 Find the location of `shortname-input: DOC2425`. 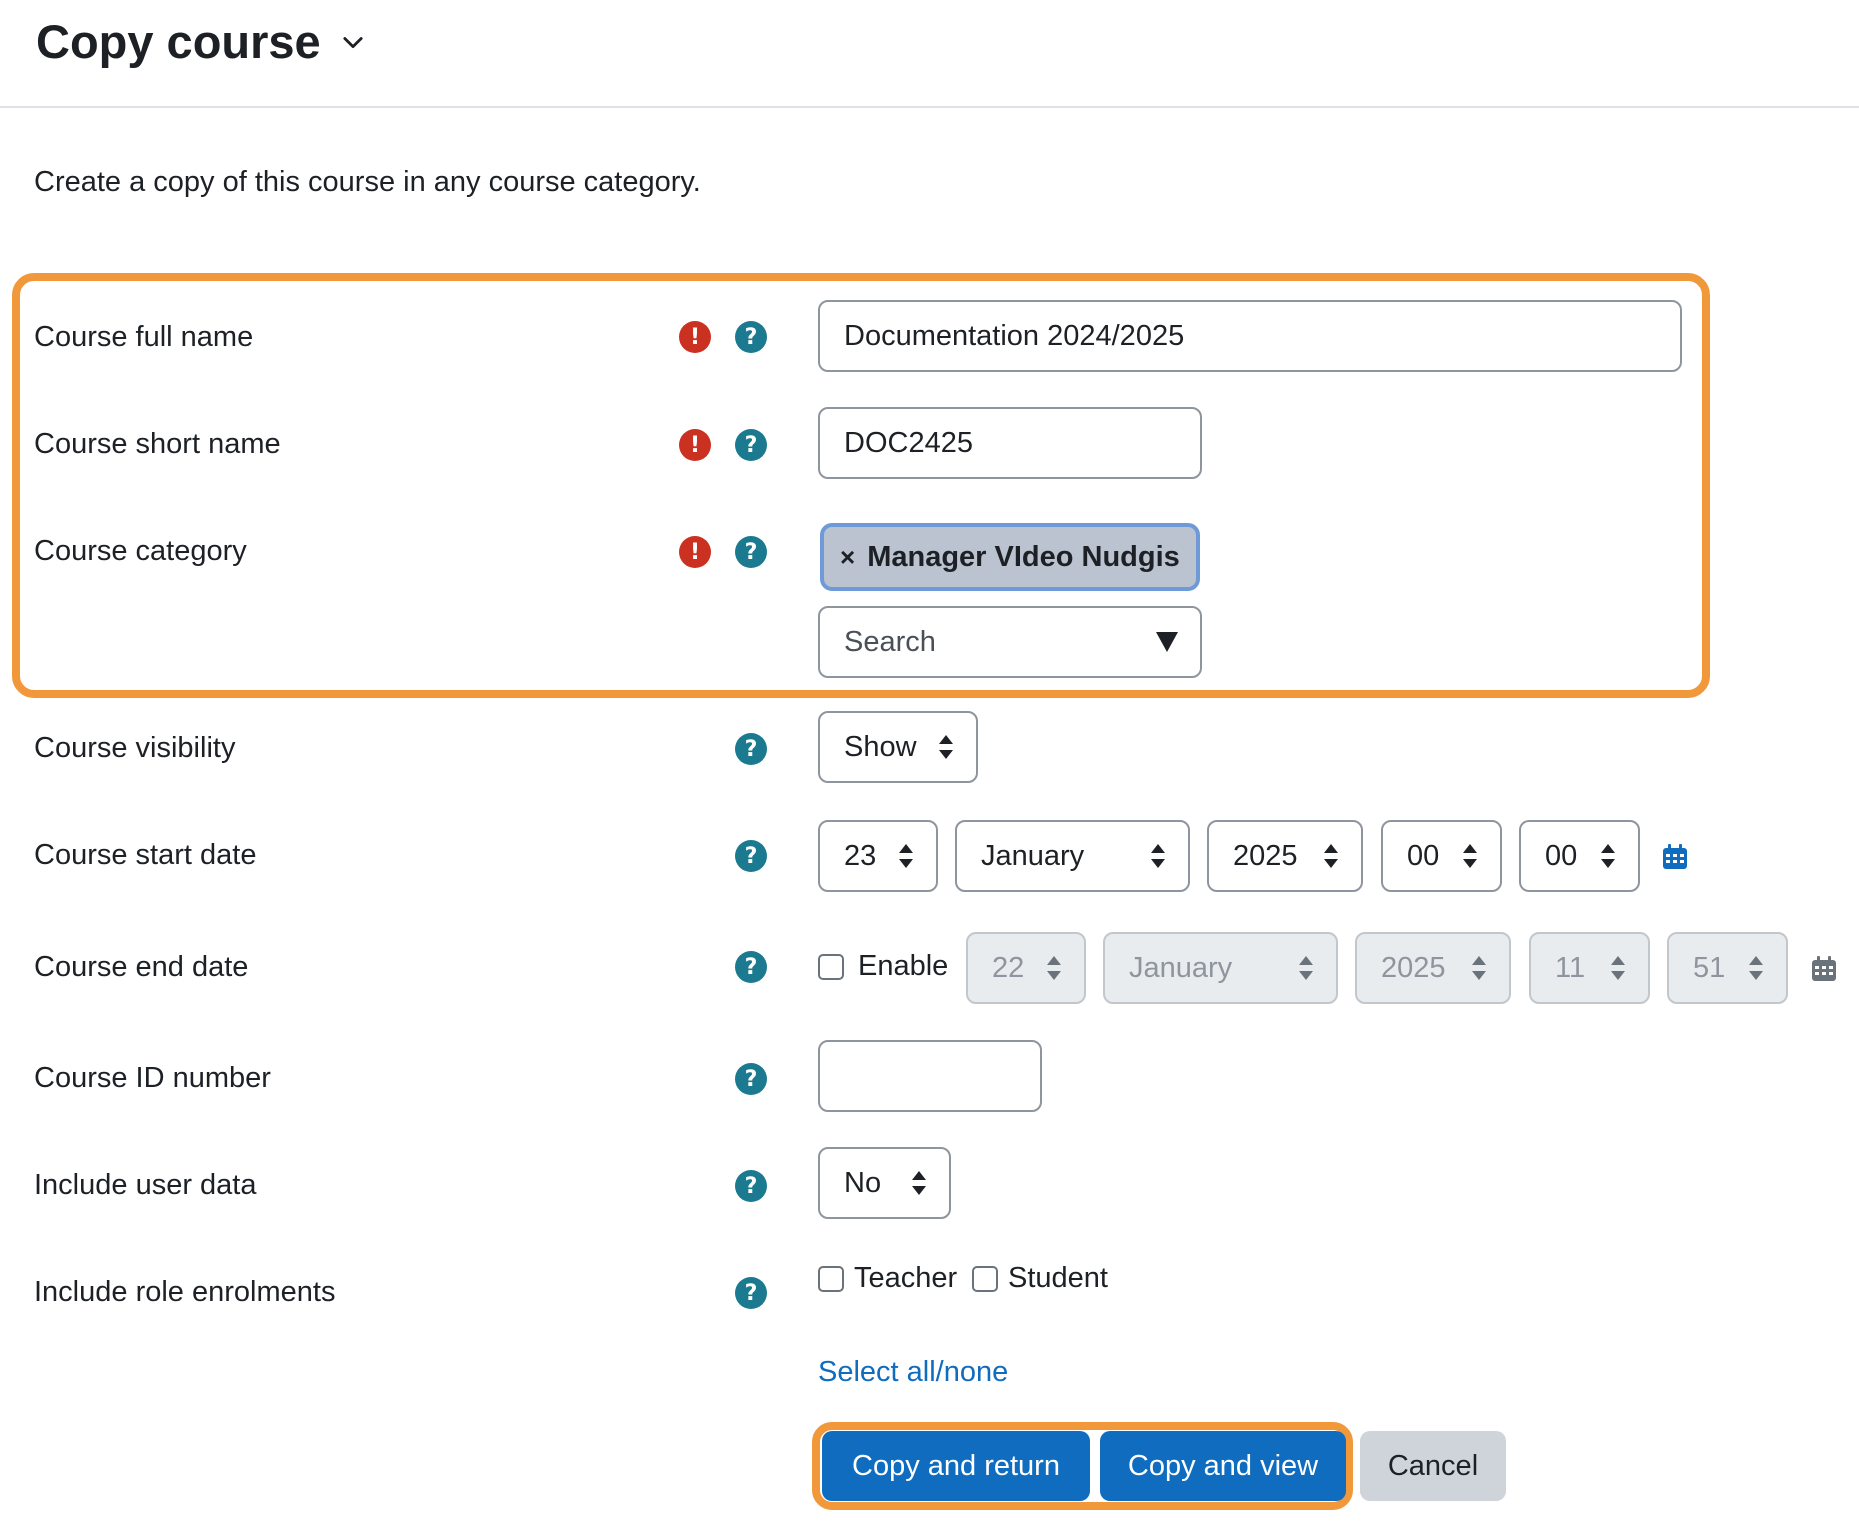

shortname-input: DOC2425 is located at coordinates (1010, 443).